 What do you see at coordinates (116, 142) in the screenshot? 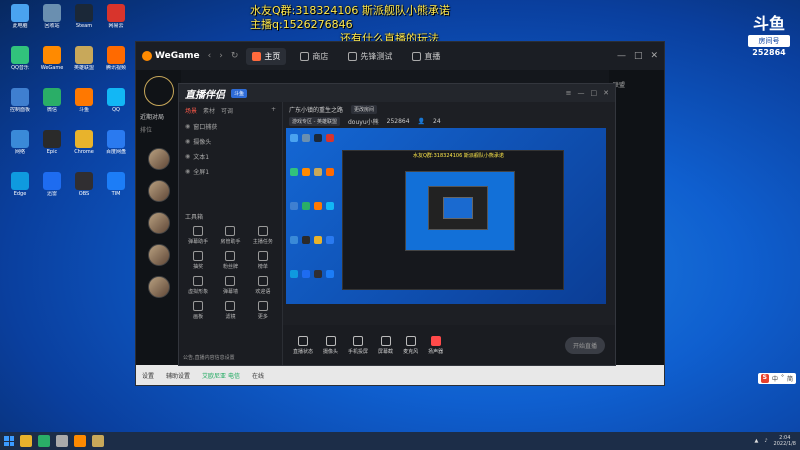
I see `desktop-icon: 百度网盘` at bounding box center [116, 142].